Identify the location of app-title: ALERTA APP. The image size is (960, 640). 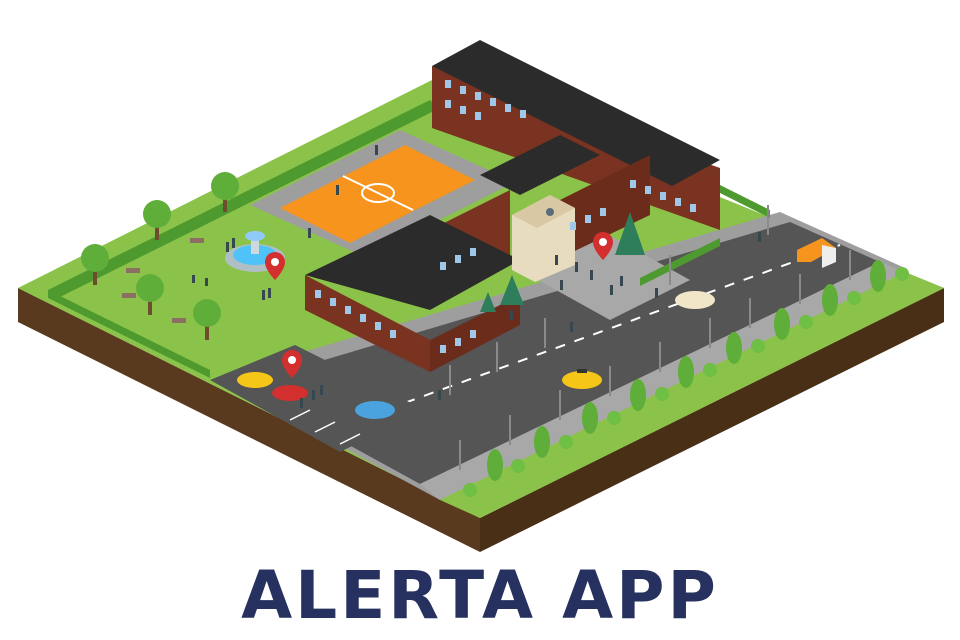
(480, 595).